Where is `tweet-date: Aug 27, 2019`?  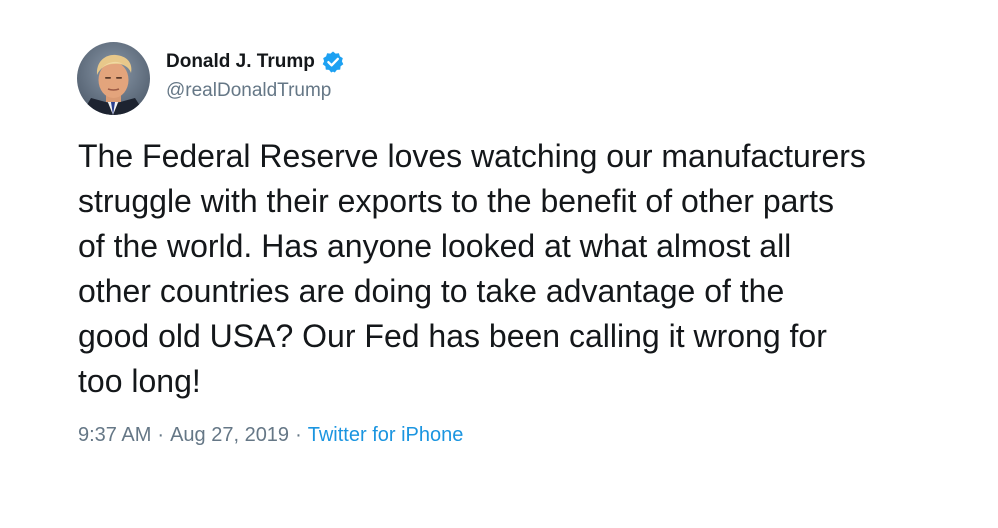
tweet-date: Aug 27, 2019 is located at coordinates (229, 435).